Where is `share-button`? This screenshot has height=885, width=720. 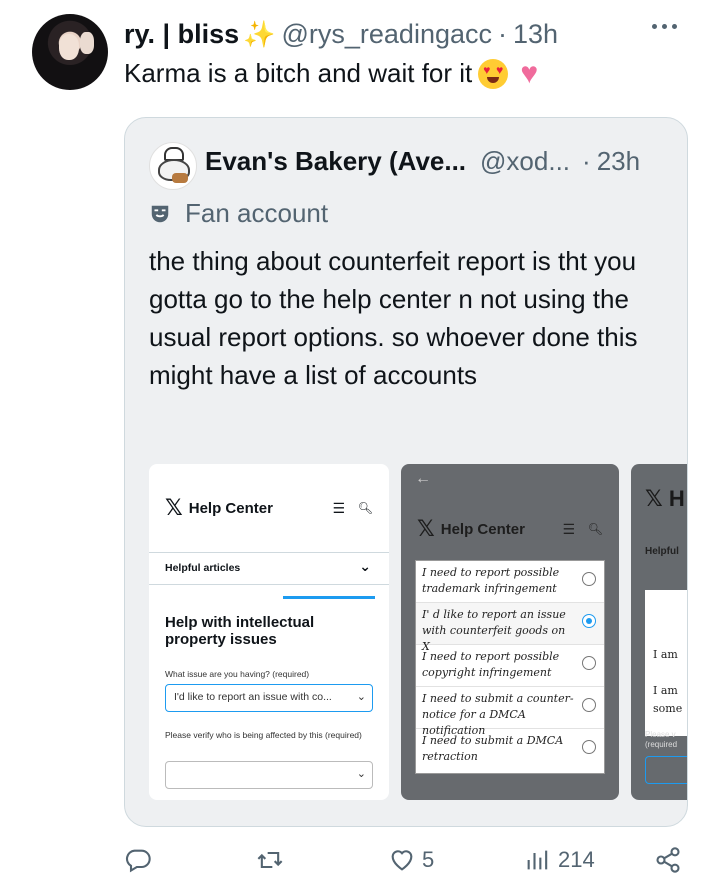 share-button is located at coordinates (668, 860).